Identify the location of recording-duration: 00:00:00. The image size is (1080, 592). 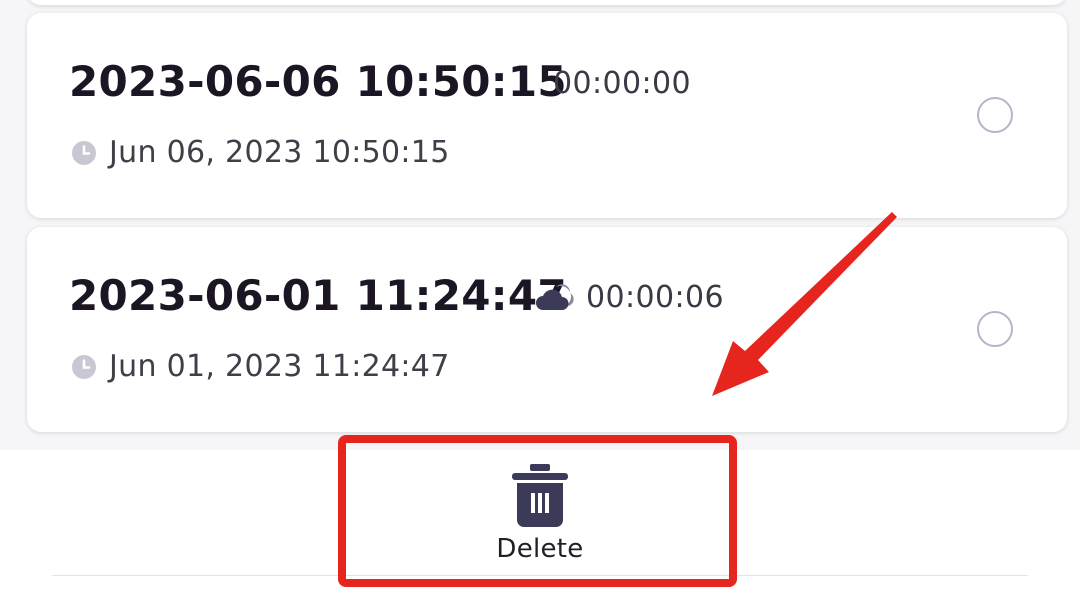
(622, 83).